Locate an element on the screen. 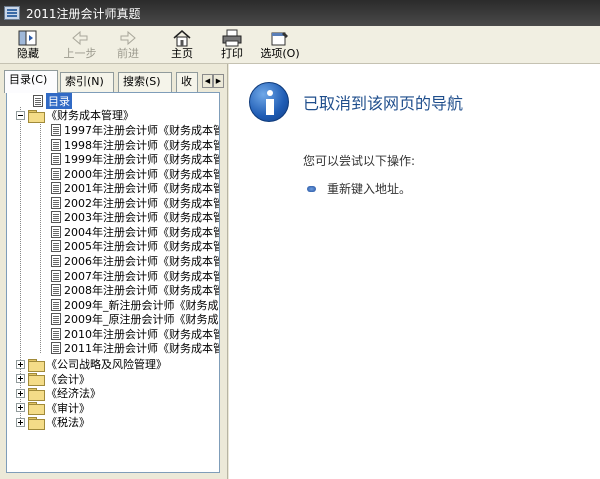  tree-item: 2007年注册会计师《财务成本管 is located at coordinates (135, 276).